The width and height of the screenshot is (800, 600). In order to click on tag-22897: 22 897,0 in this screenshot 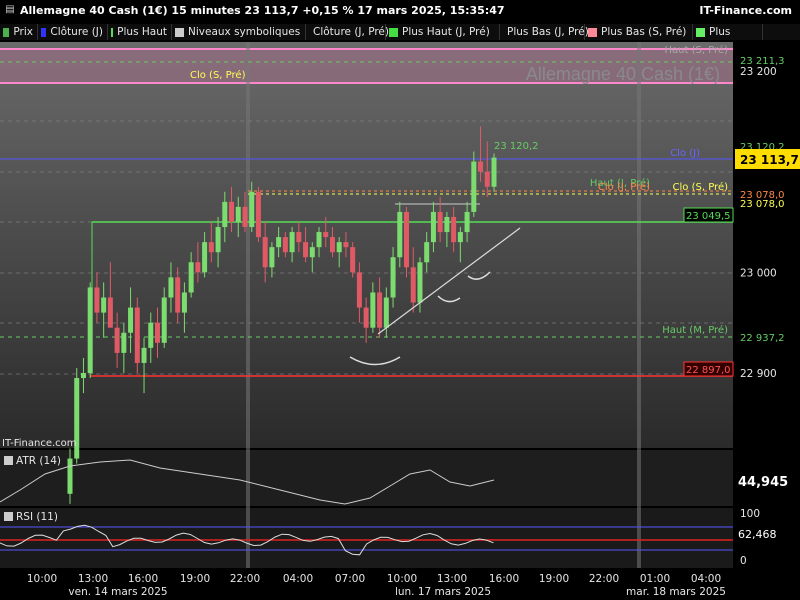, I will do `click(708, 370)`.